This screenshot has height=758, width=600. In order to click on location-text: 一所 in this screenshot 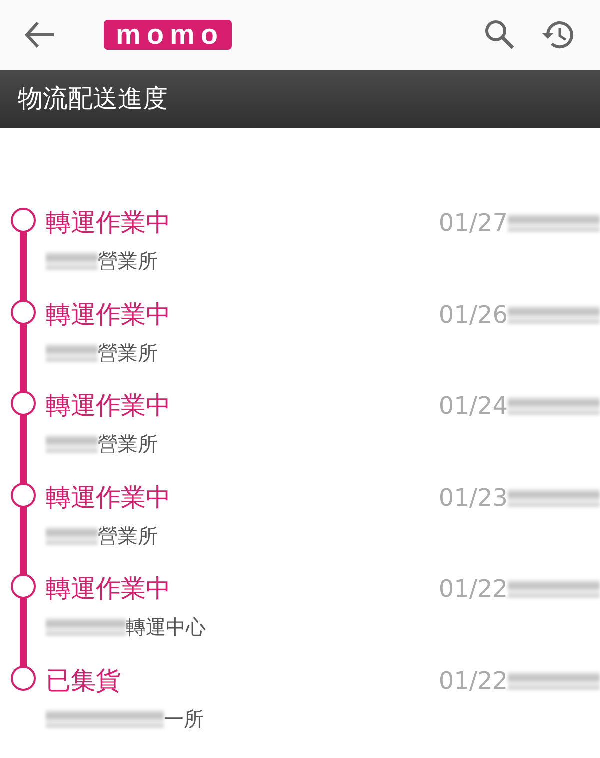, I will do `click(184, 719)`.